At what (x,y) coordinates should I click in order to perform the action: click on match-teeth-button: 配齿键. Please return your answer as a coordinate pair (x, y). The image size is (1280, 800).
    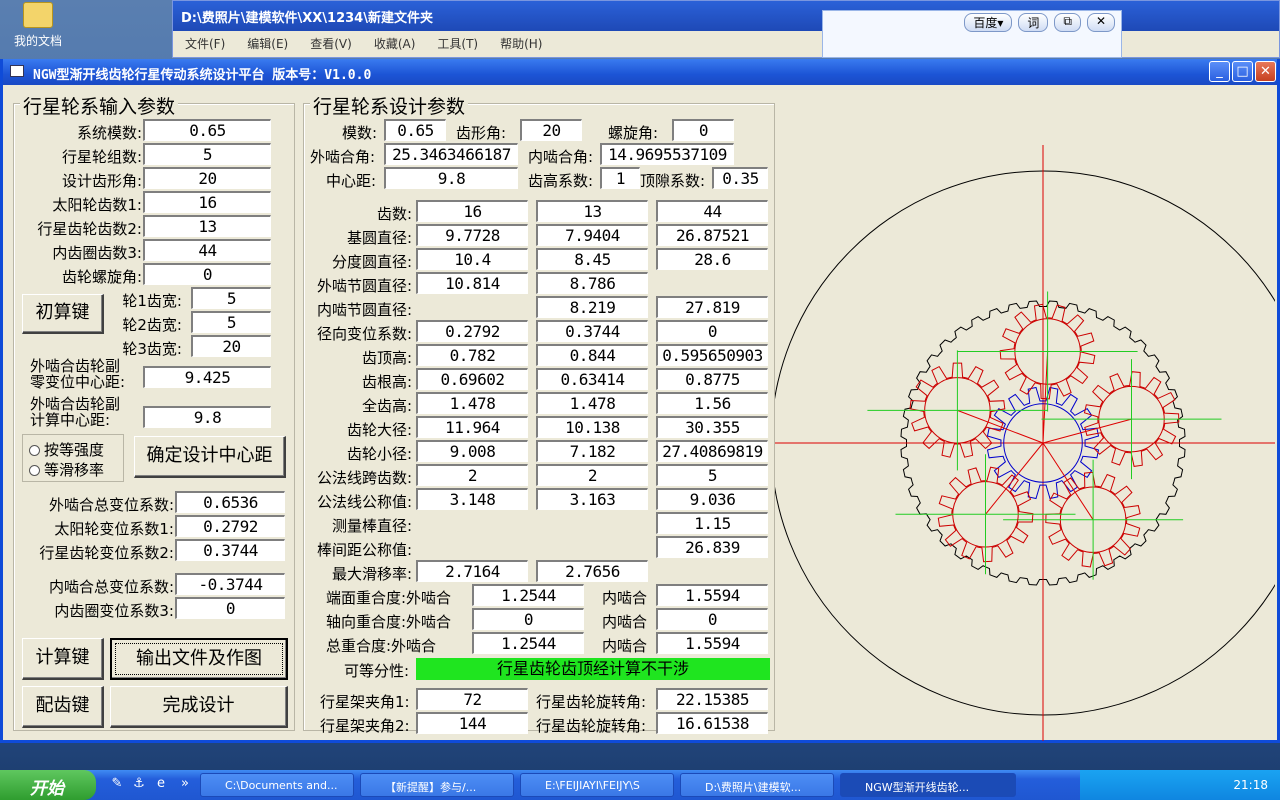
    Looking at the image, I should click on (63, 707).